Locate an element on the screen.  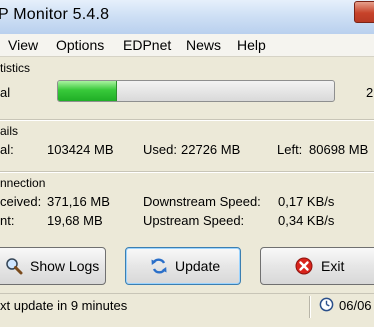
usage-progress-bar is located at coordinates (196, 91).